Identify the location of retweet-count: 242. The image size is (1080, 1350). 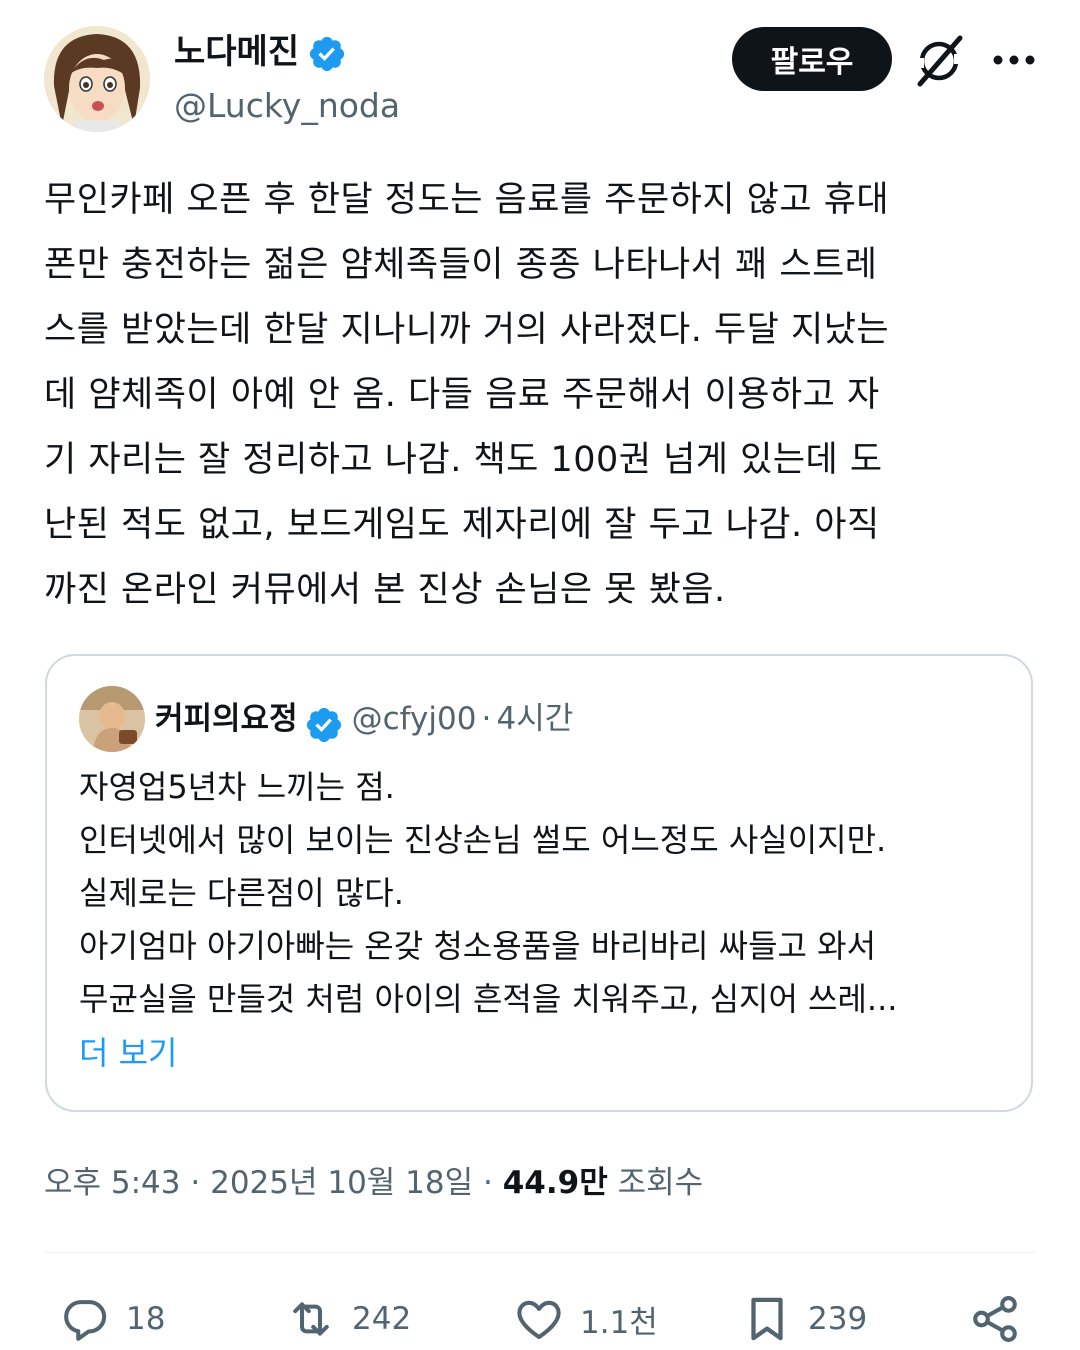
(382, 1319).